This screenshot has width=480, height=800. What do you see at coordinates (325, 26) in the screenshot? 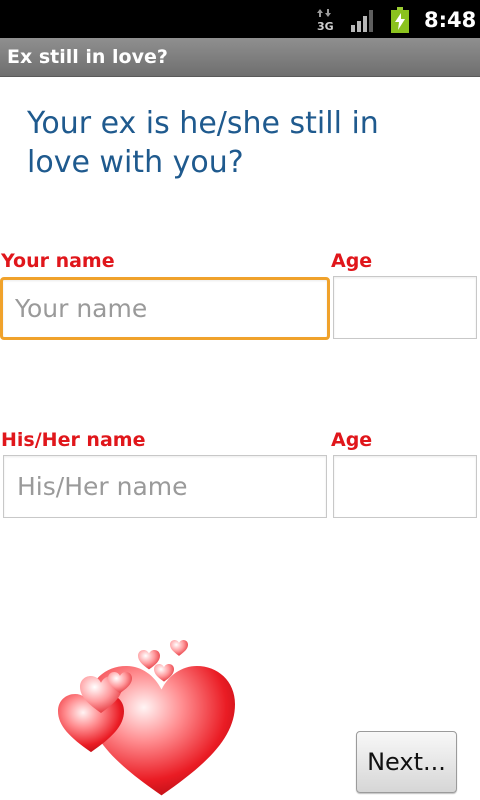
I see `svg-text: 3G` at bounding box center [325, 26].